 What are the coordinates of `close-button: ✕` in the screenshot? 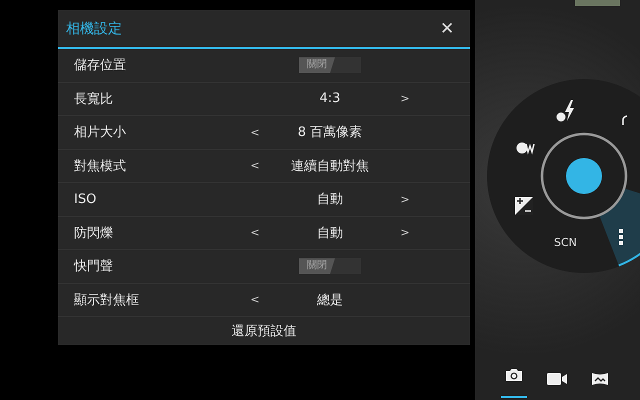 It's located at (447, 28).